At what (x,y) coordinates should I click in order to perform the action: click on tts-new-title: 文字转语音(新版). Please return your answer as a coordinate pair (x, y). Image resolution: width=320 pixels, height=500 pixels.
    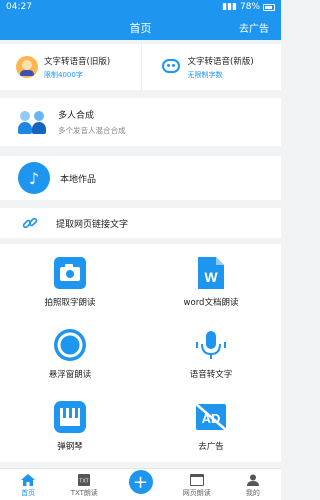
    Looking at the image, I should click on (220, 61).